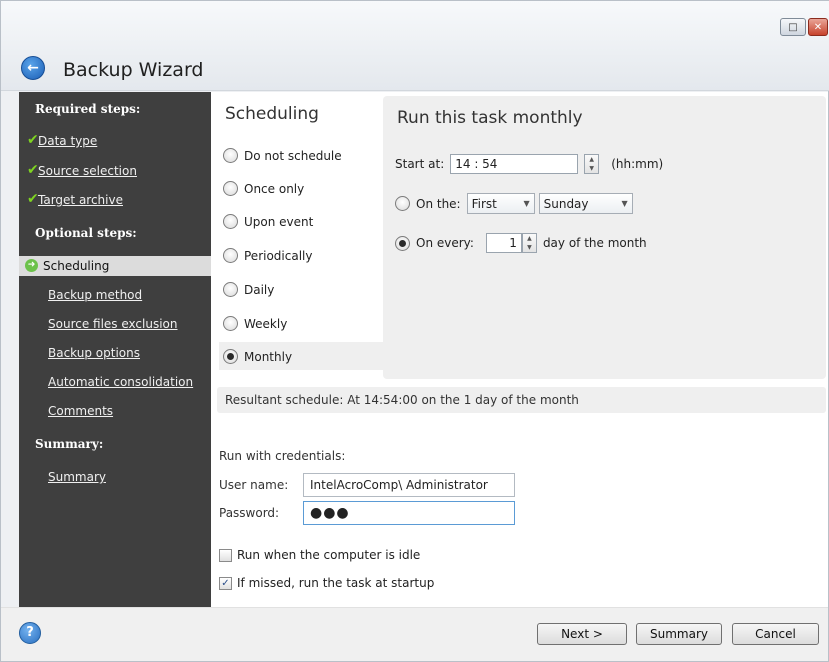  I want to click on restore-button: □, so click(793, 27).